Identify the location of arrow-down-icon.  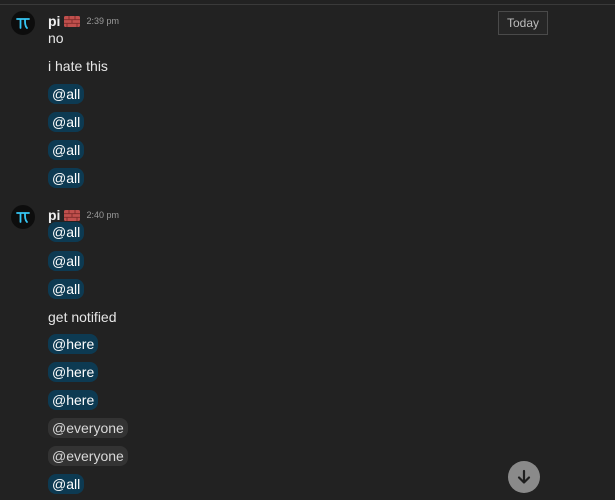
(524, 476).